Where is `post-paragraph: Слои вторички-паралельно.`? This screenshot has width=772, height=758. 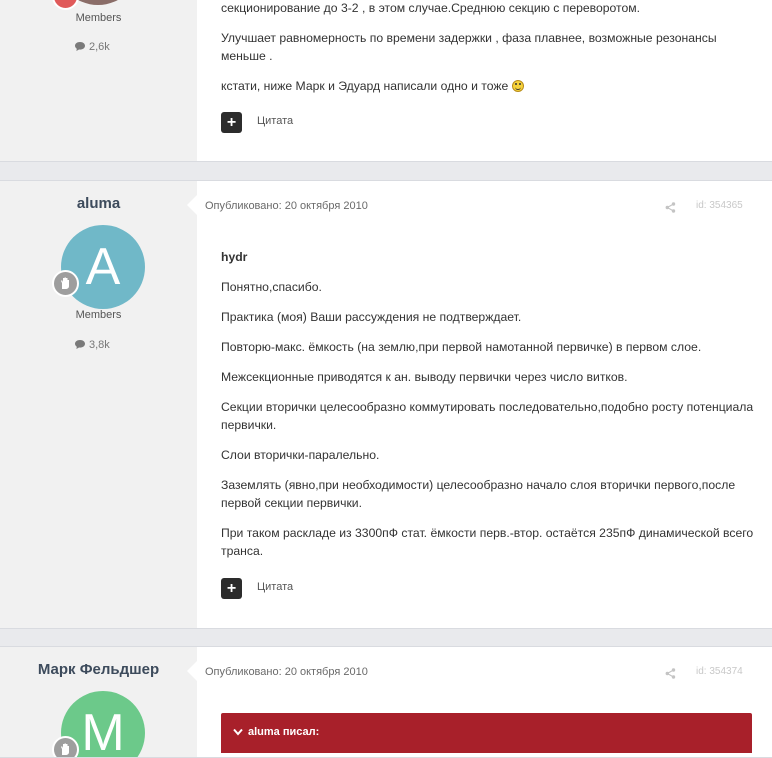
post-paragraph: Слои вторички-паралельно. is located at coordinates (300, 455).